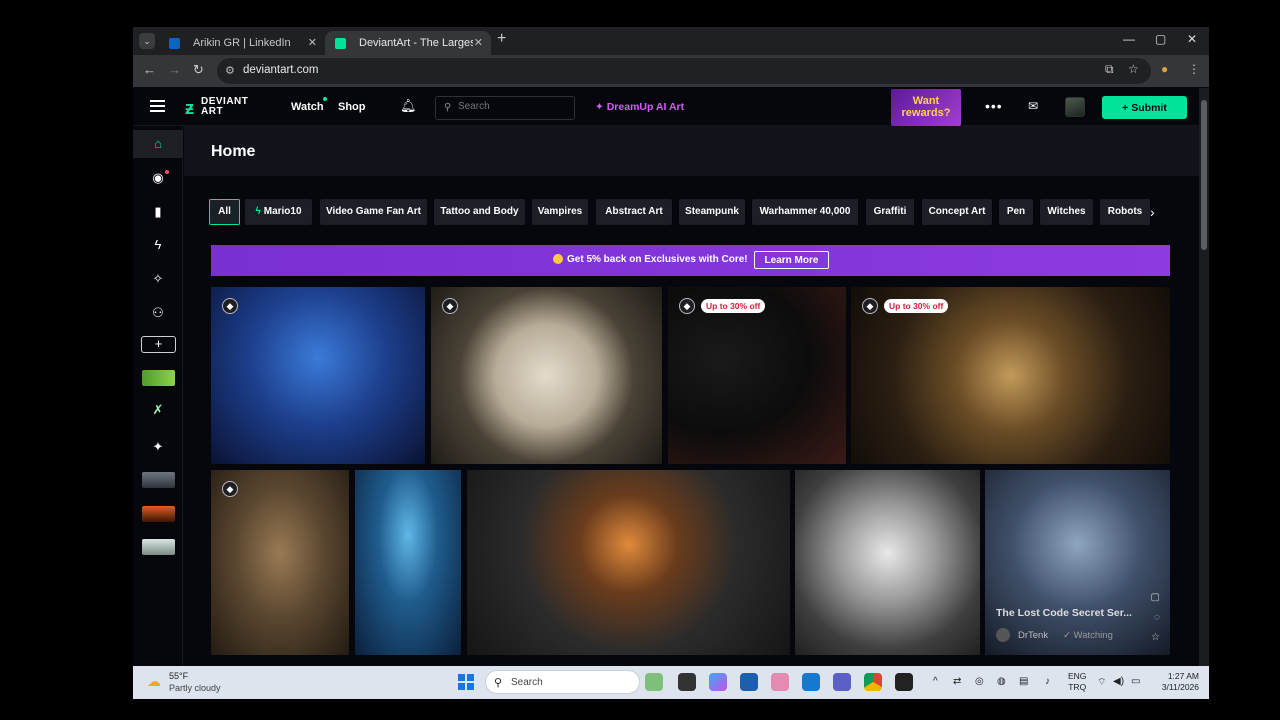  I want to click on comment-icon: ▢, so click(1155, 597).